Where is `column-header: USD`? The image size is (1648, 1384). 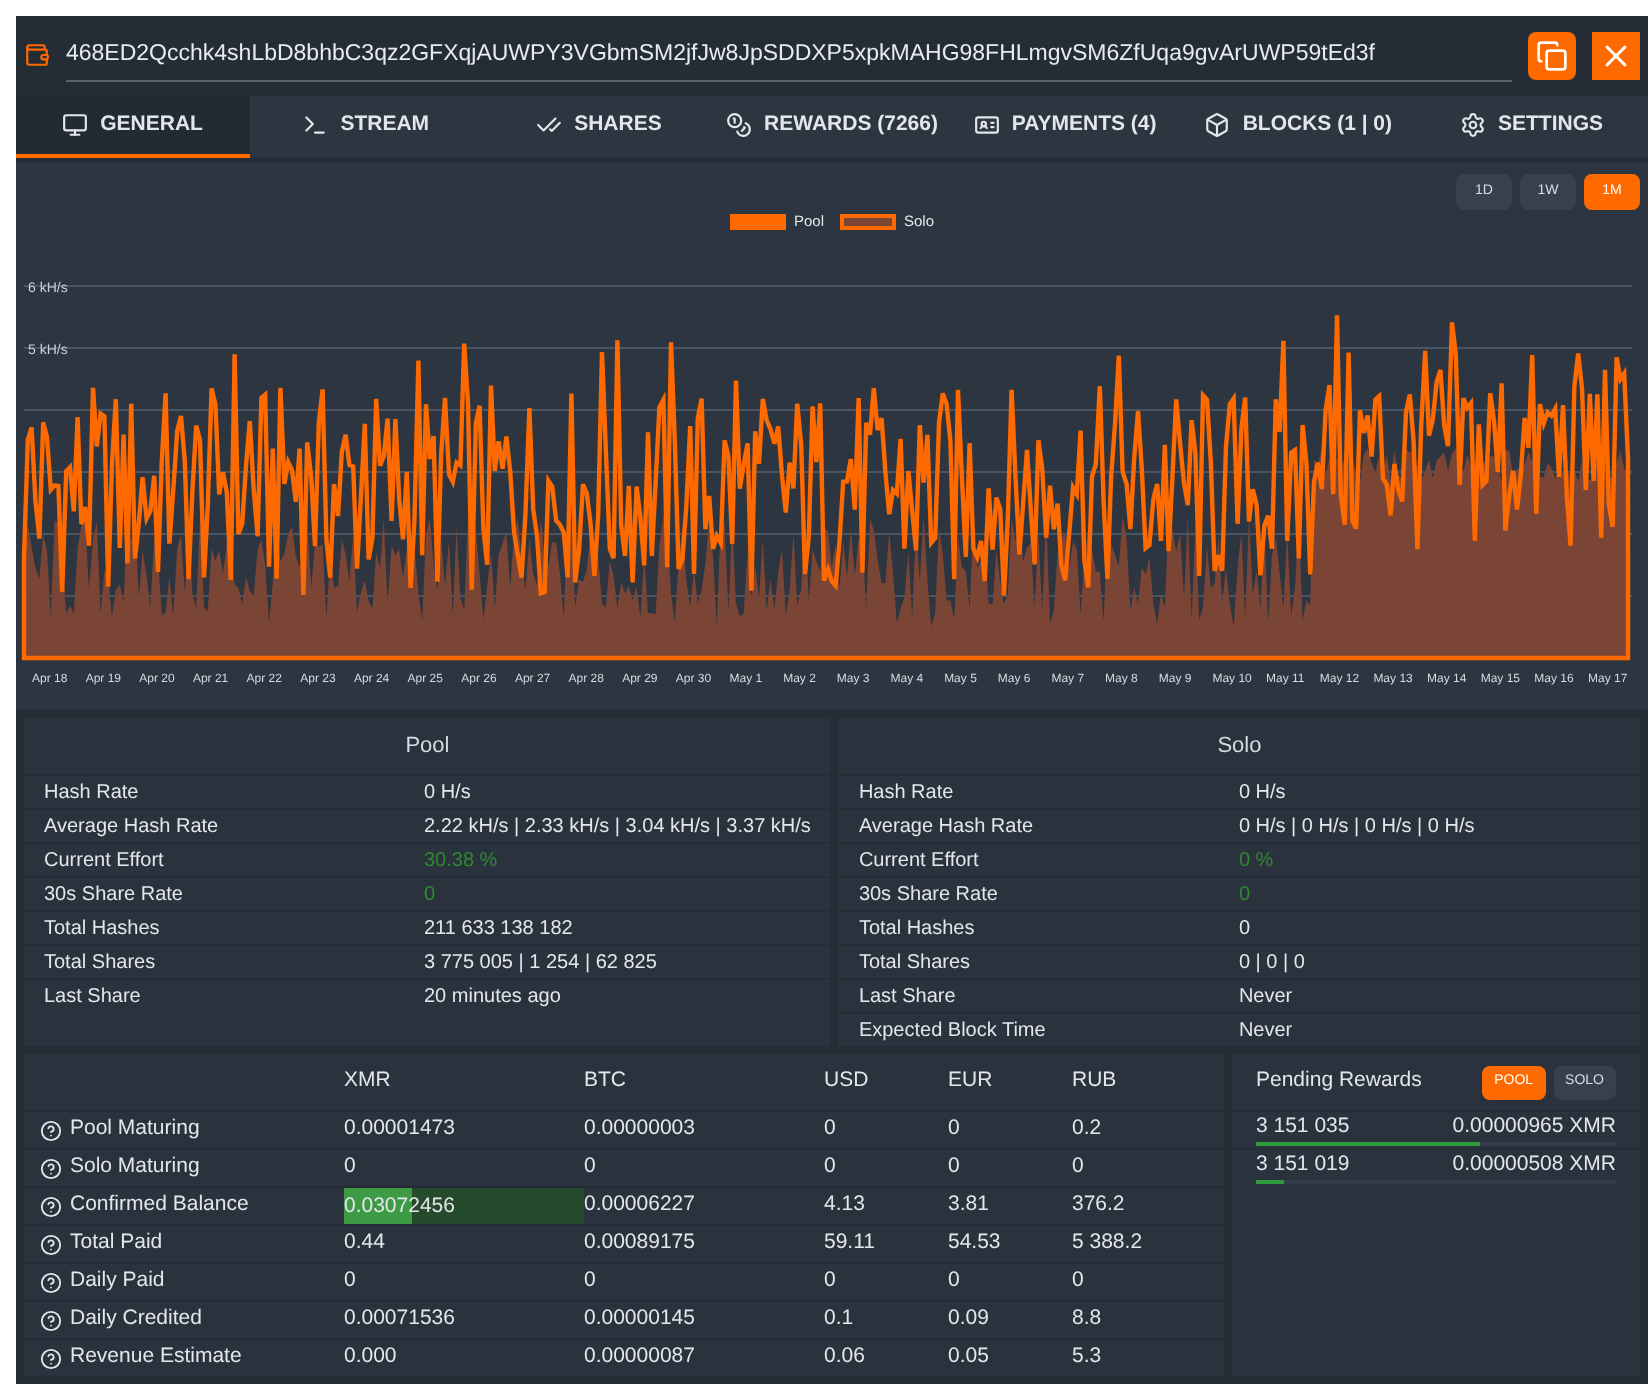
column-header: USD is located at coordinates (847, 1081).